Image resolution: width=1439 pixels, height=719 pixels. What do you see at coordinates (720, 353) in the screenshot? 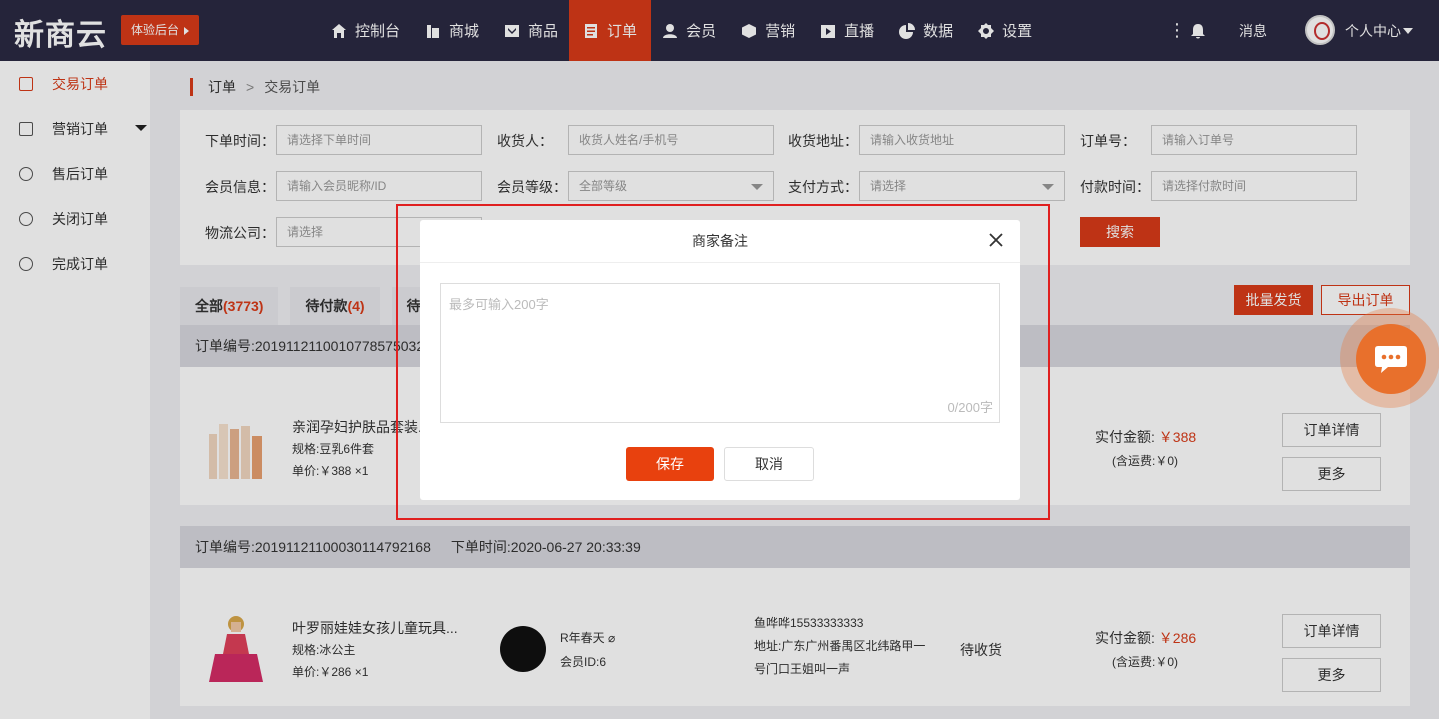
I see `note-textarea: 最多可输入200字 0/200字` at bounding box center [720, 353].